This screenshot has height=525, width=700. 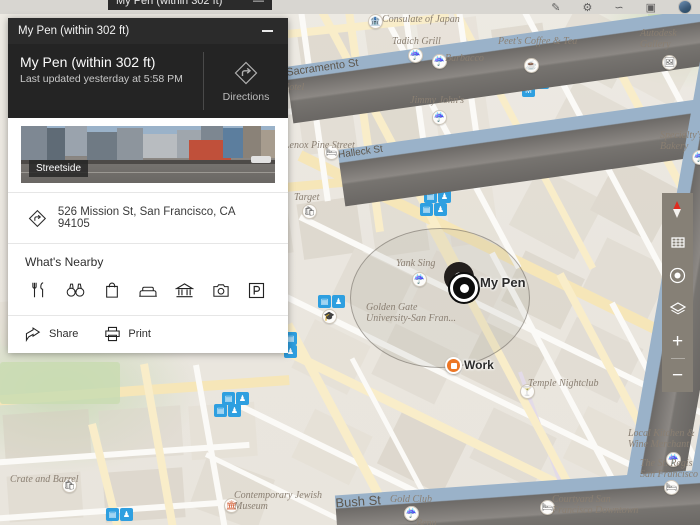 I want to click on address-text: 526 Mission St, San Francisco, CA 94105, so click(x=146, y=218).